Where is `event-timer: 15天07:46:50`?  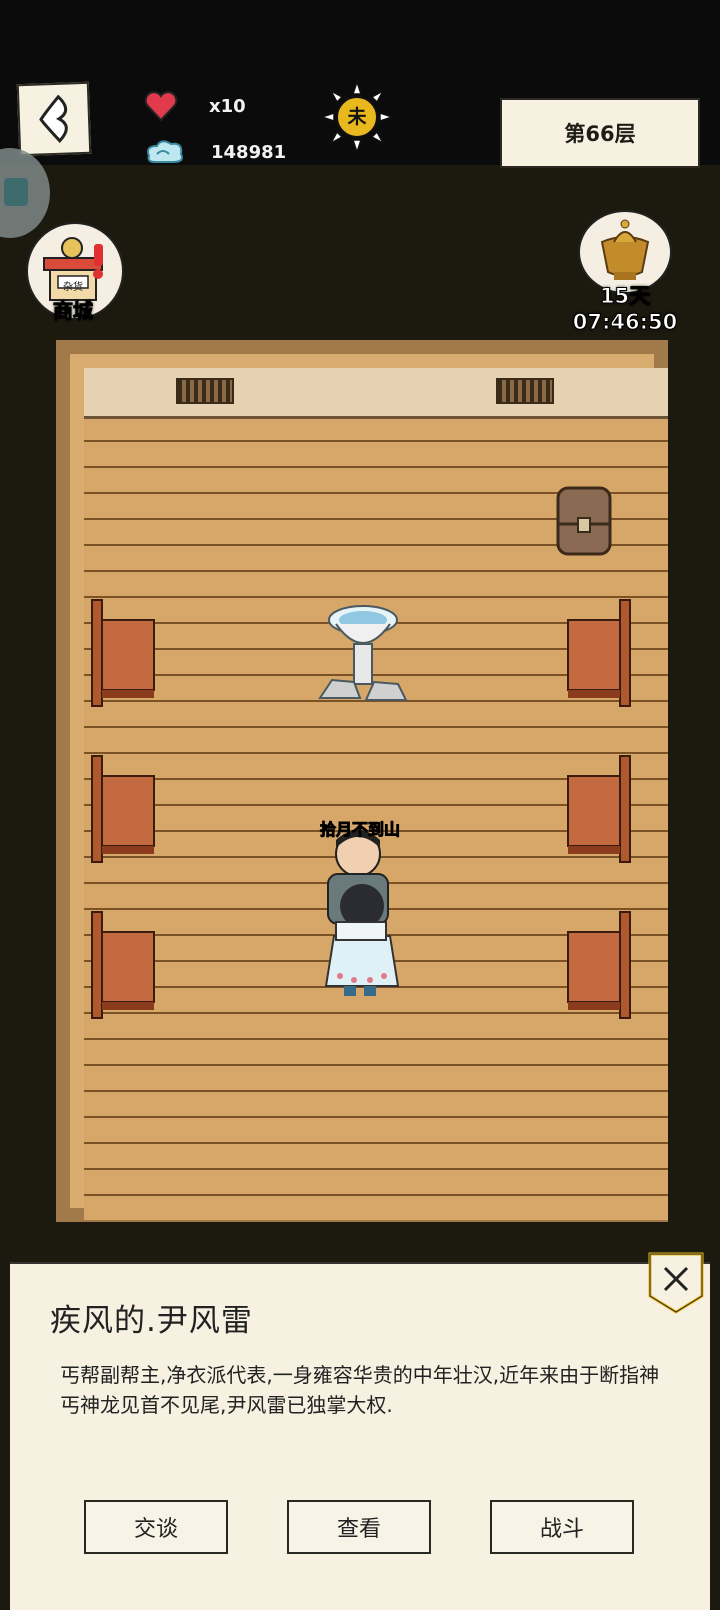
event-timer: 15天07:46:50 is located at coordinates (625, 309).